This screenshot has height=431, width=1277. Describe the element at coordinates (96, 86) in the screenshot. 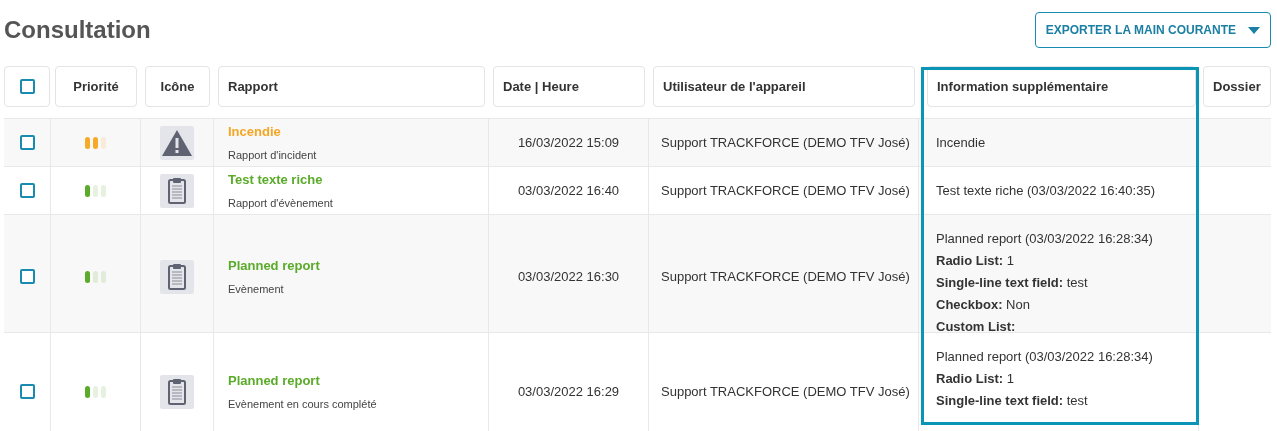

I see `column-header: Priorité` at that location.